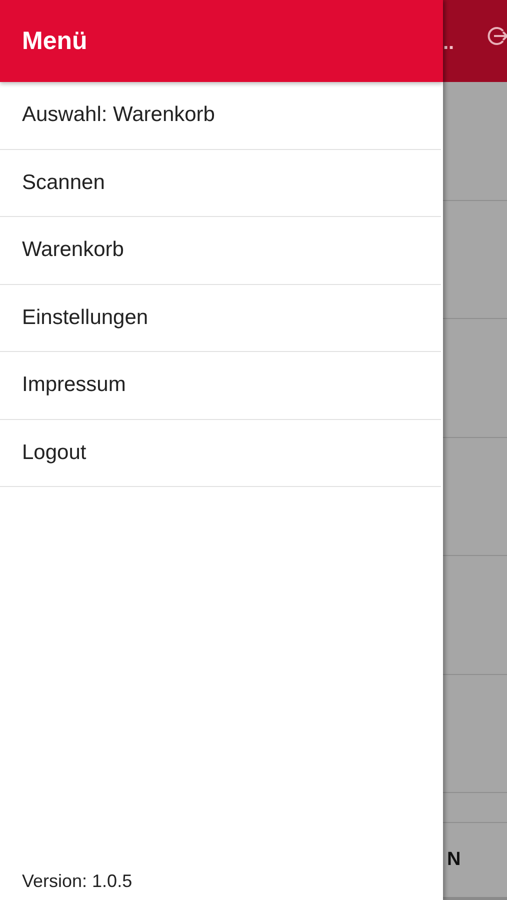  I want to click on menu-item: Impressum, so click(220, 386).